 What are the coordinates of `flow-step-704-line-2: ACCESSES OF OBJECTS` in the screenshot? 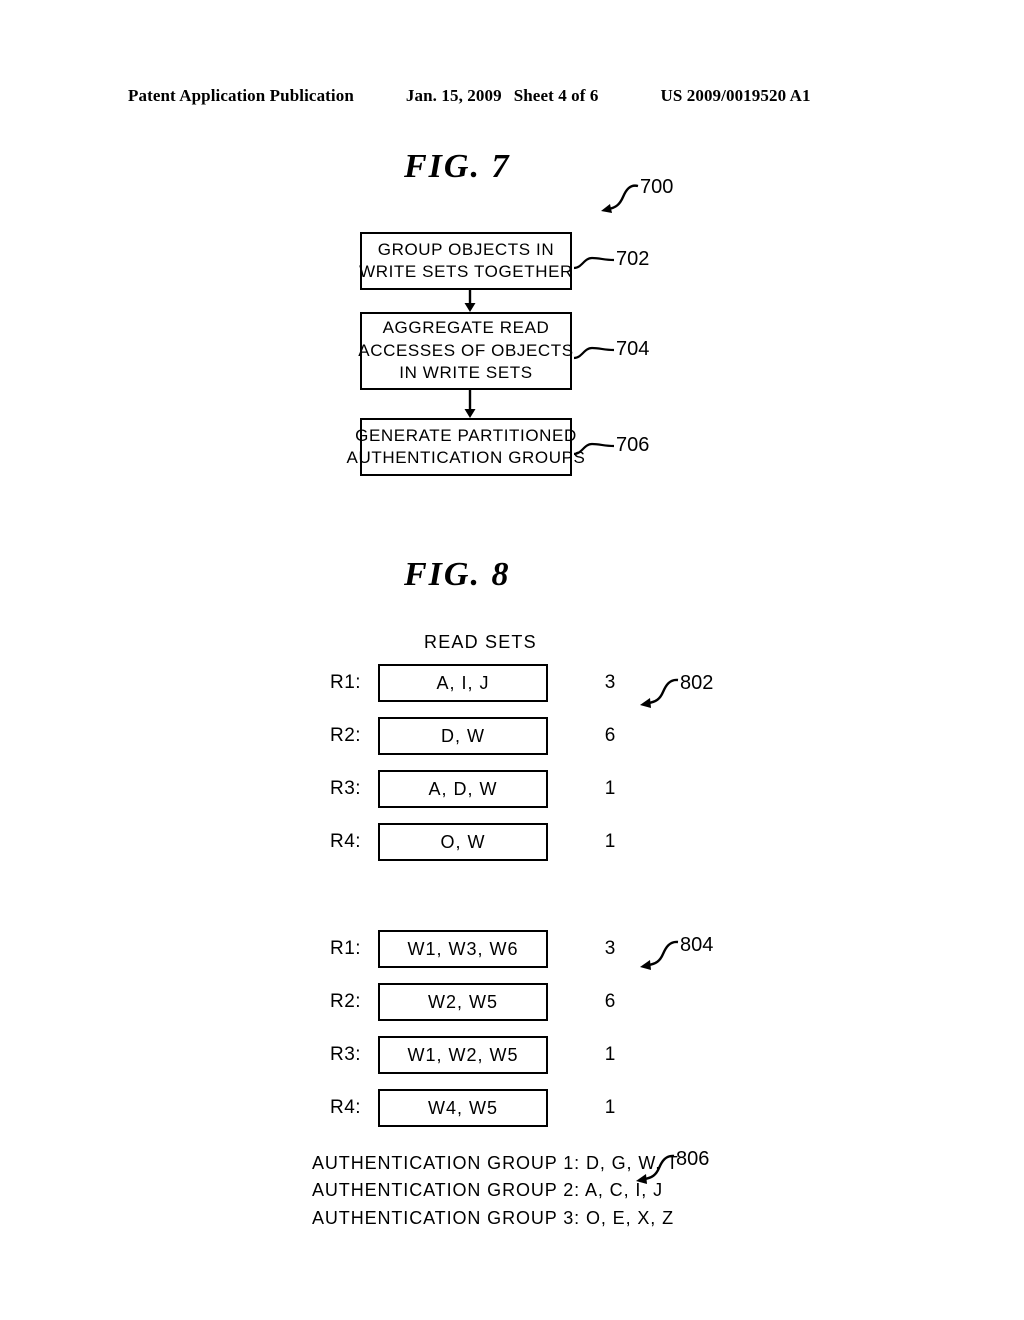 It's located at (466, 350).